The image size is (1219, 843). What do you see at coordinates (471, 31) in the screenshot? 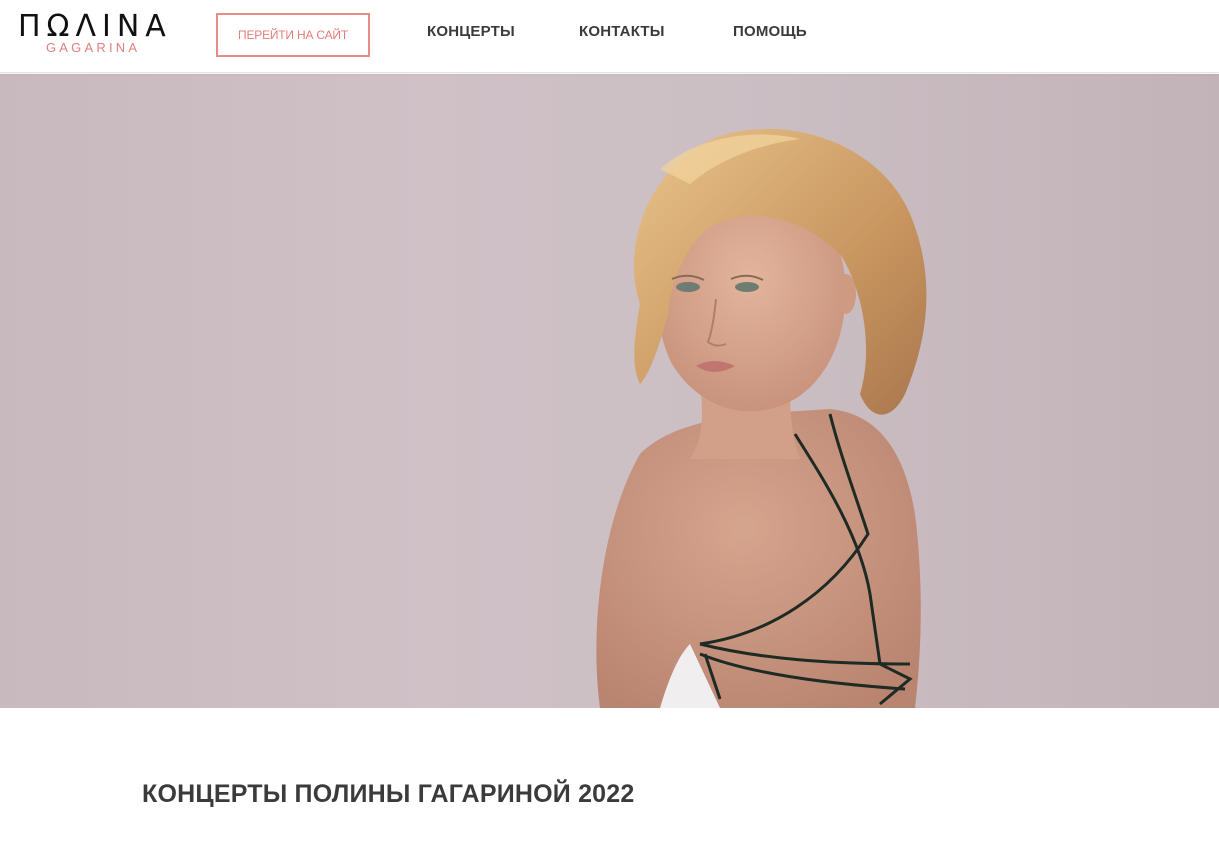
I see `nav-link-concerts: КОНЦЕРТЫ` at bounding box center [471, 31].